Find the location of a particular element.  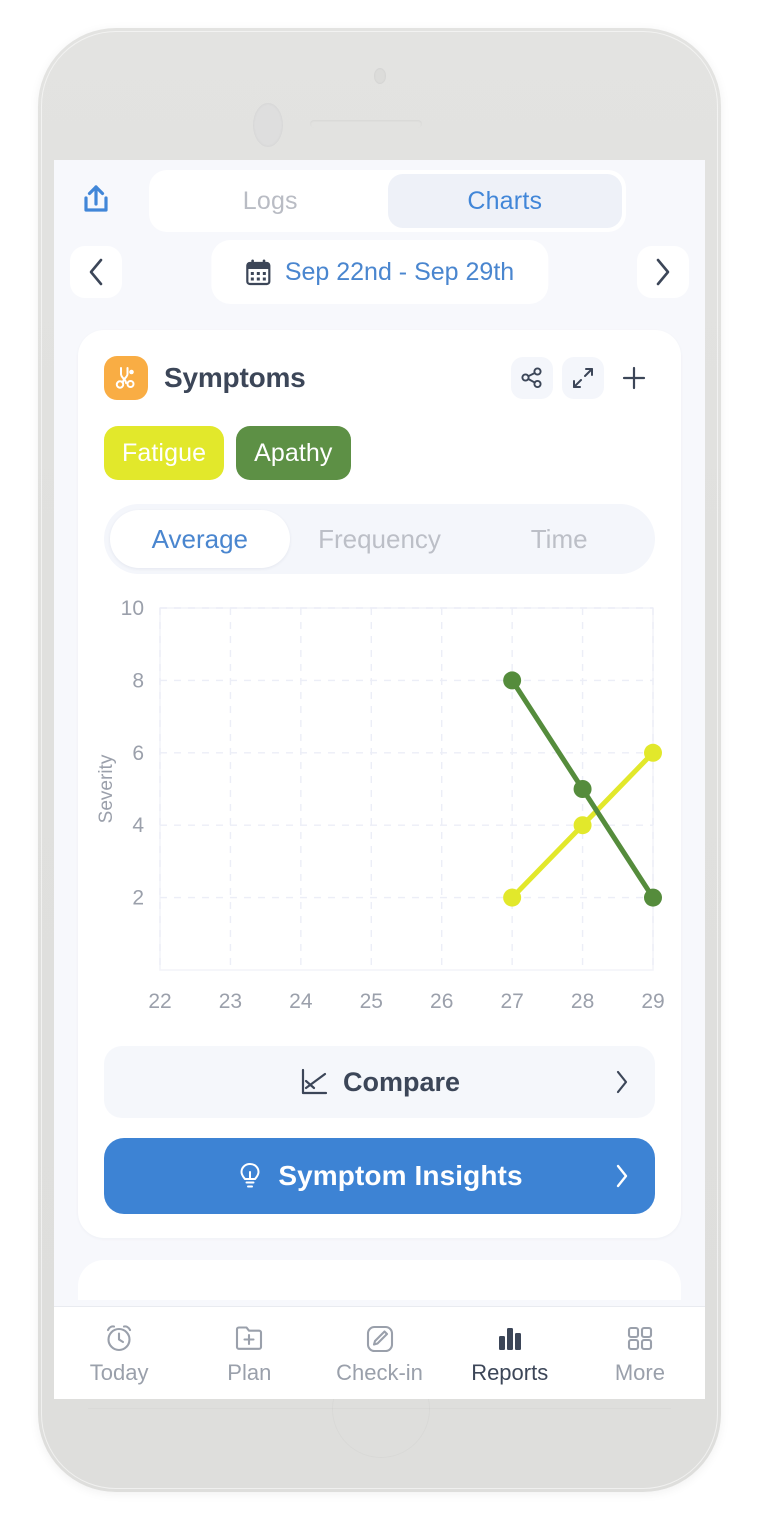

grid-icon is located at coordinates (639, 1338).